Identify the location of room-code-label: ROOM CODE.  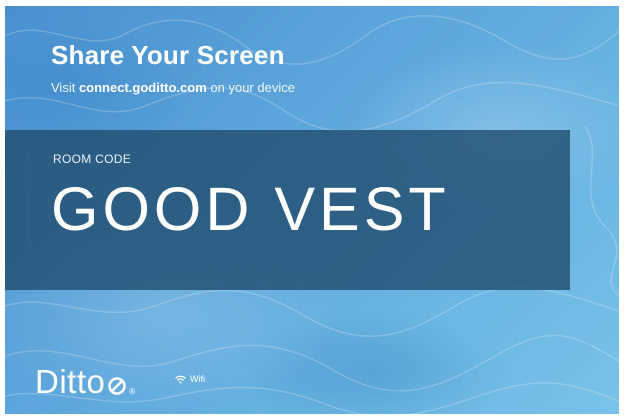
(92, 159).